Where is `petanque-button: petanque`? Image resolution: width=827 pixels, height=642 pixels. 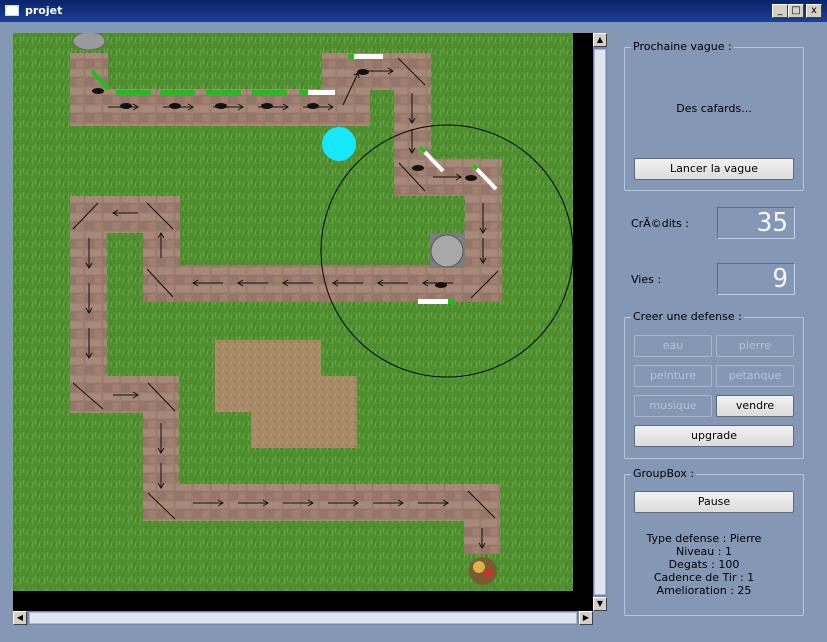
petanque-button: petanque is located at coordinates (755, 376).